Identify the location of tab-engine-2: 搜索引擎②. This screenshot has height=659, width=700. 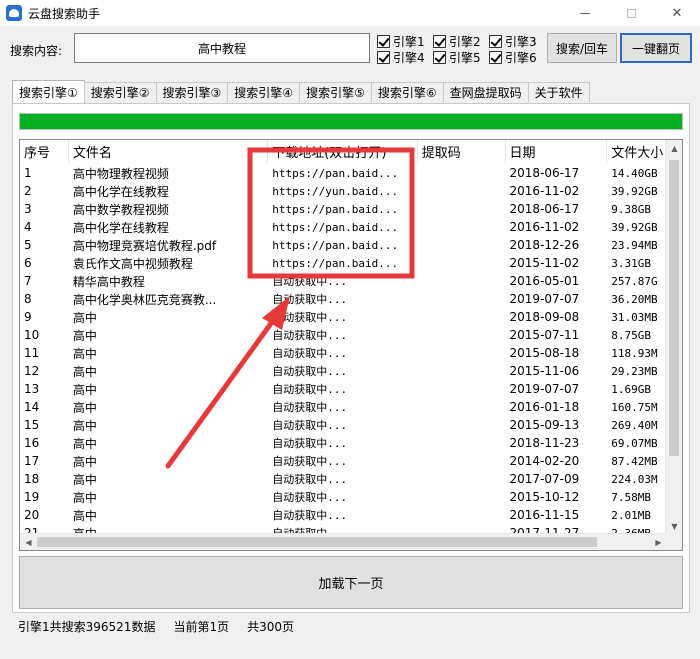
(120, 92).